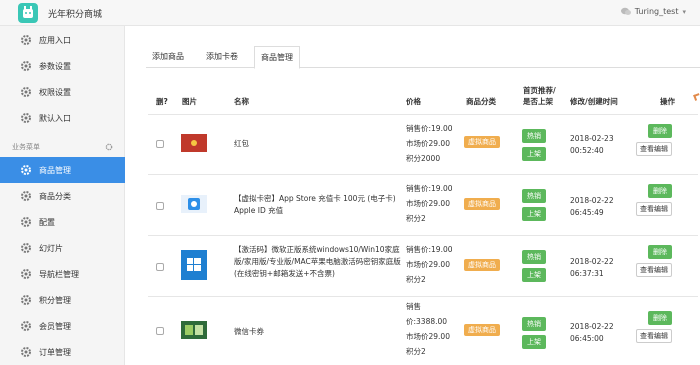  Describe the element at coordinates (592, 333) in the screenshot. I see `timestamp: 2018-02-22 06:45:00` at that location.